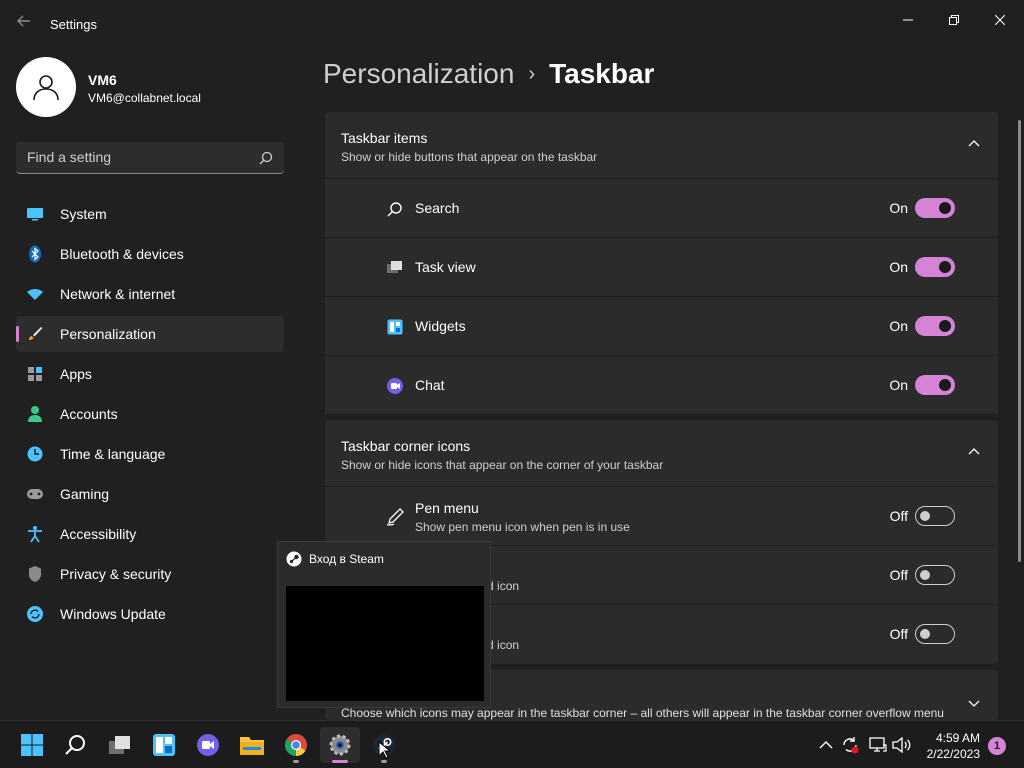 This screenshot has height=768, width=1024. Describe the element at coordinates (35, 414) in the screenshot. I see `accounts-icon` at that location.